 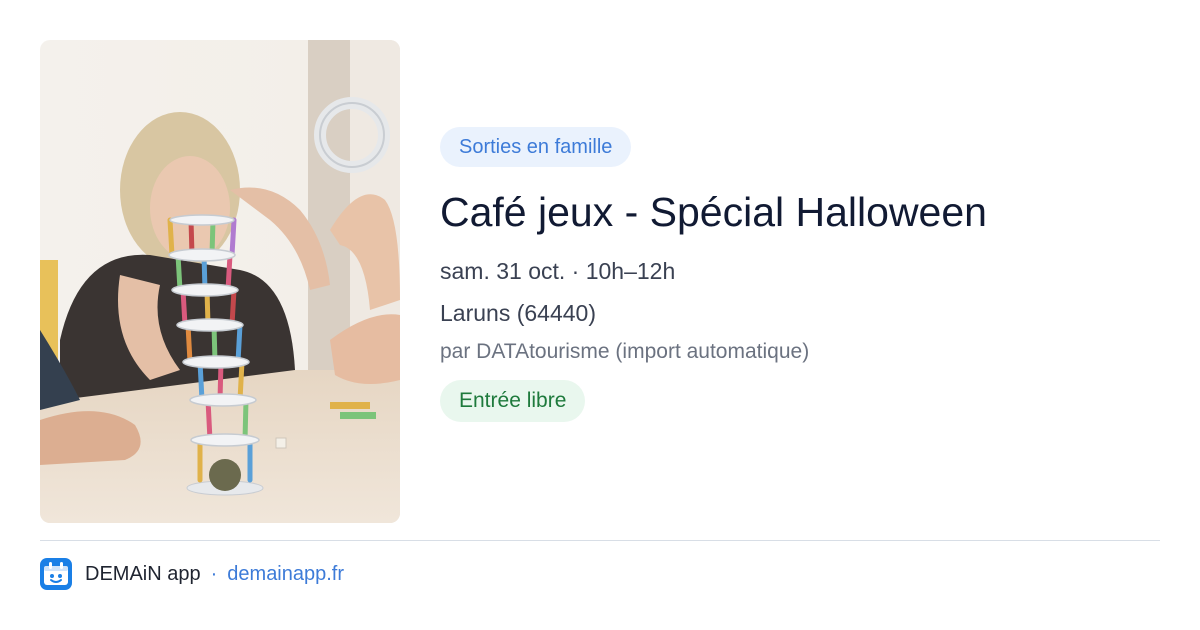 What do you see at coordinates (285, 574) in the screenshot?
I see `app-link: demainapp.fr` at bounding box center [285, 574].